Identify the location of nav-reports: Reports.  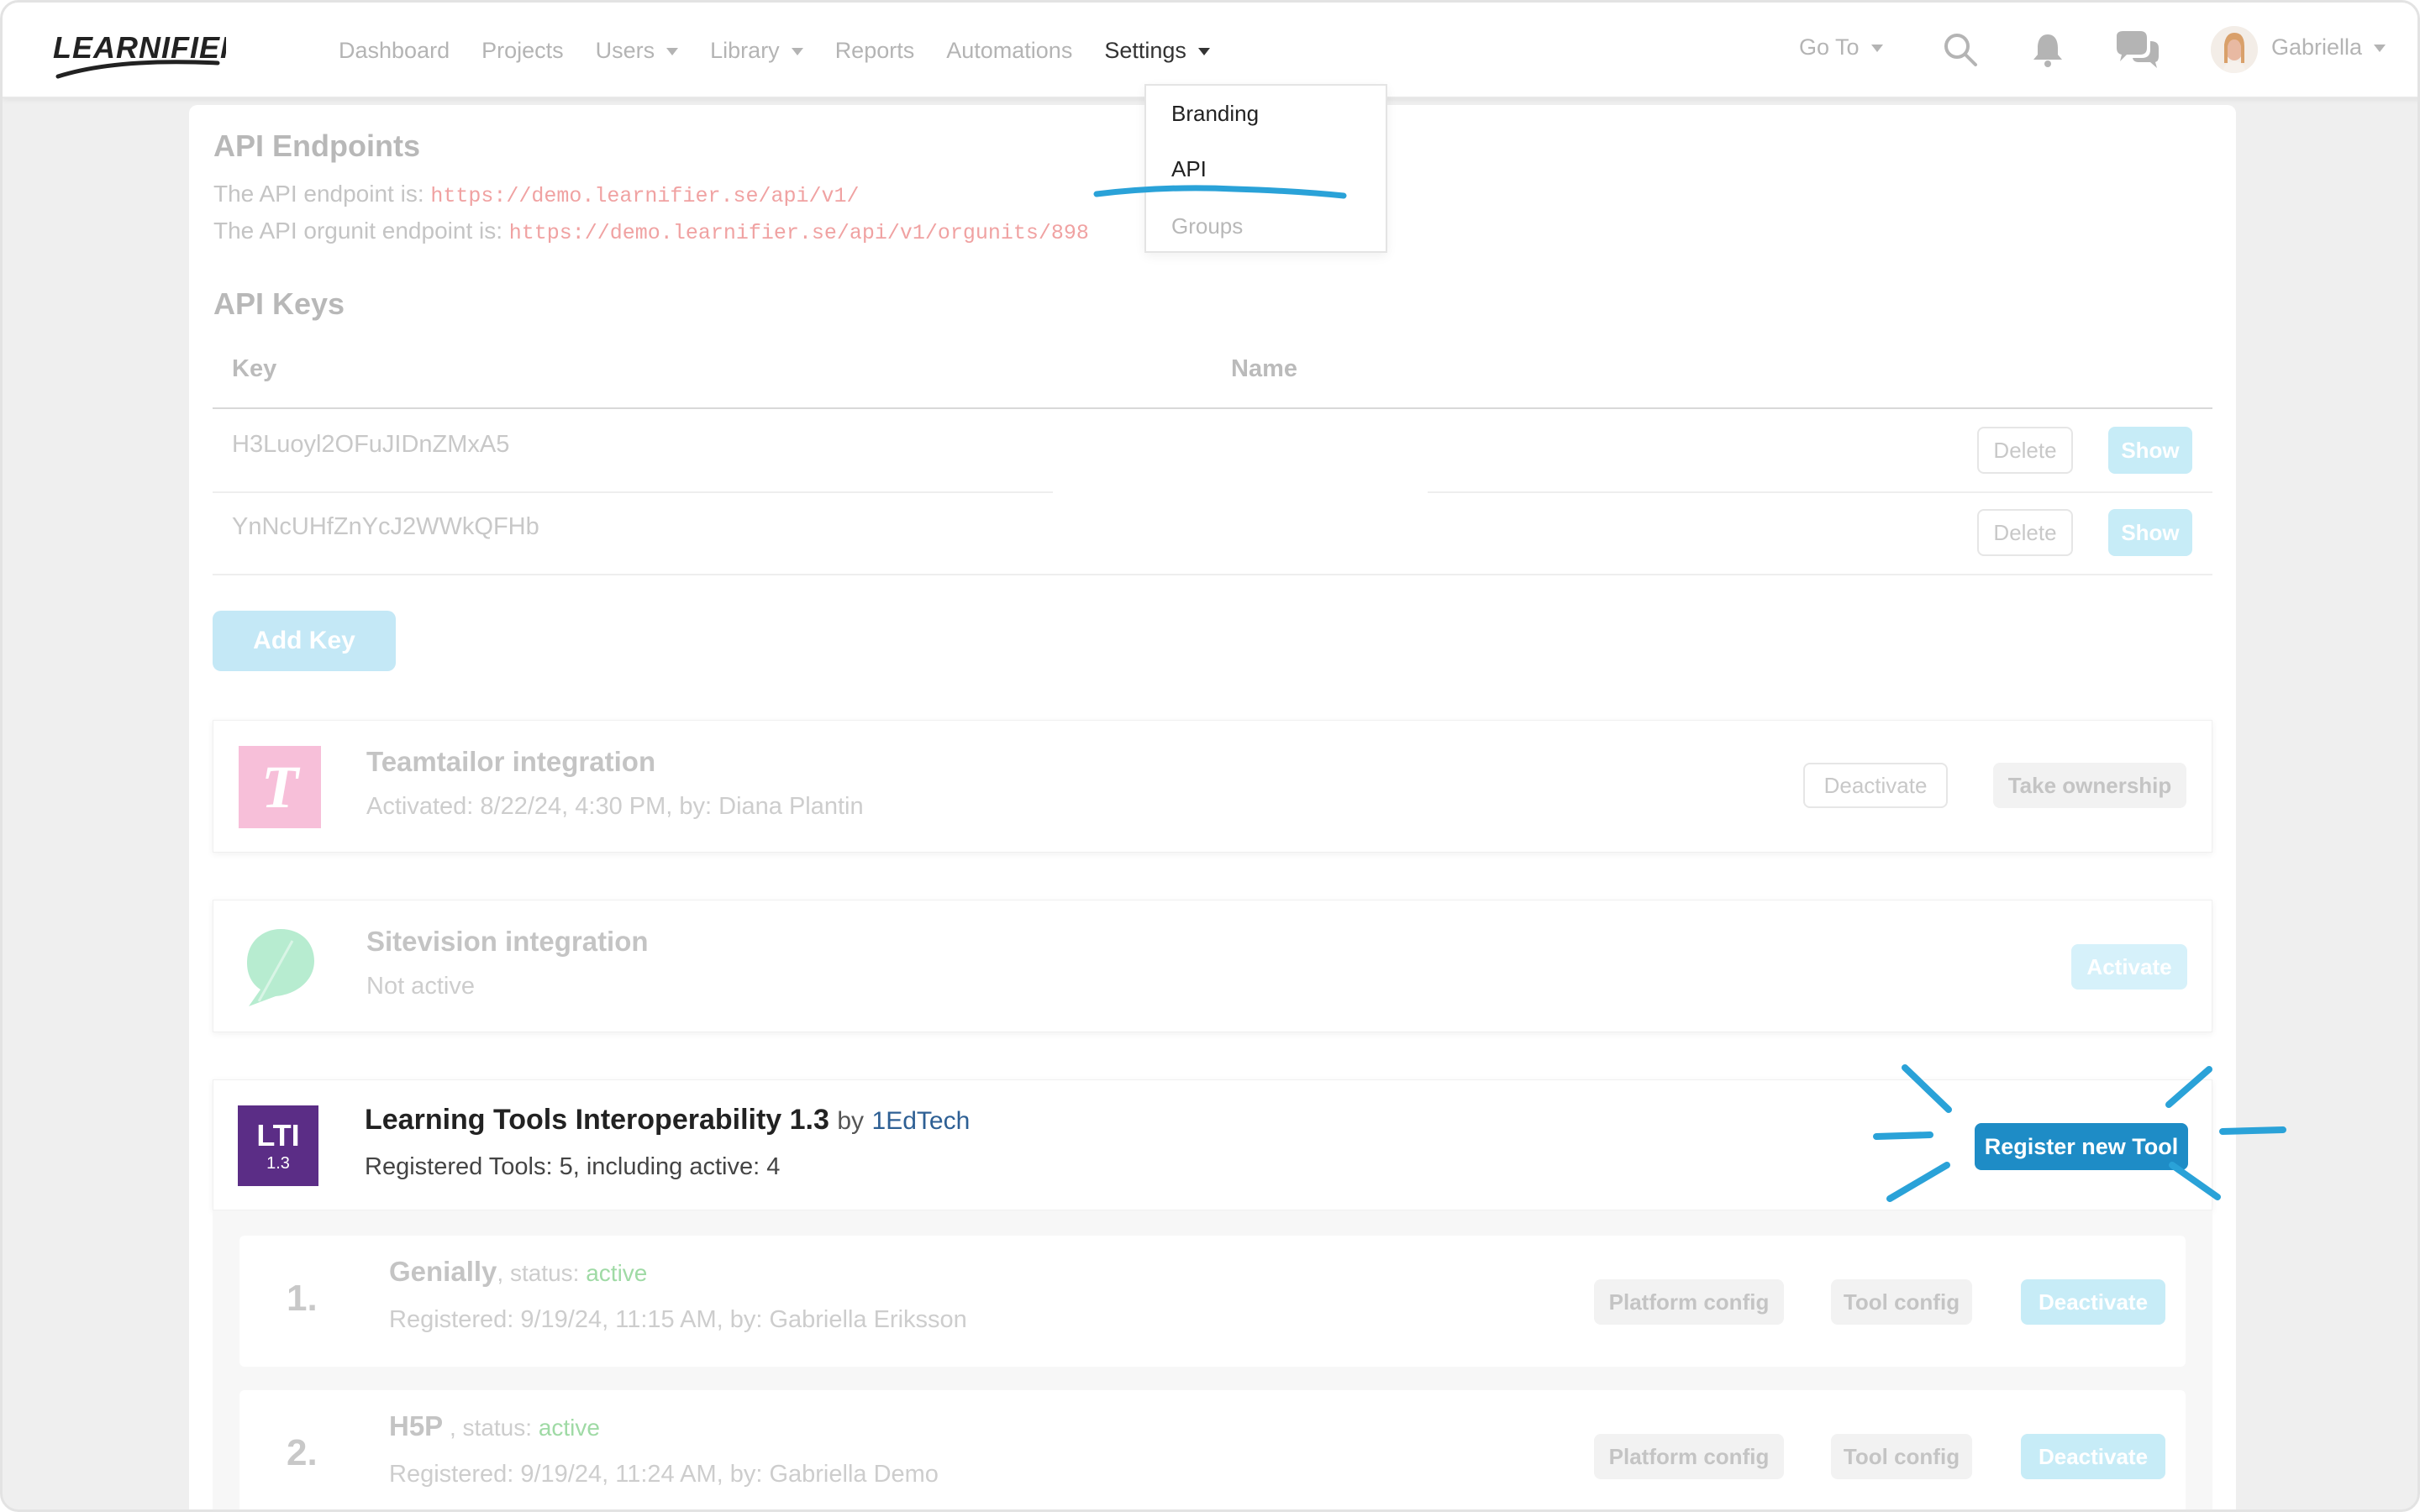
(875, 51).